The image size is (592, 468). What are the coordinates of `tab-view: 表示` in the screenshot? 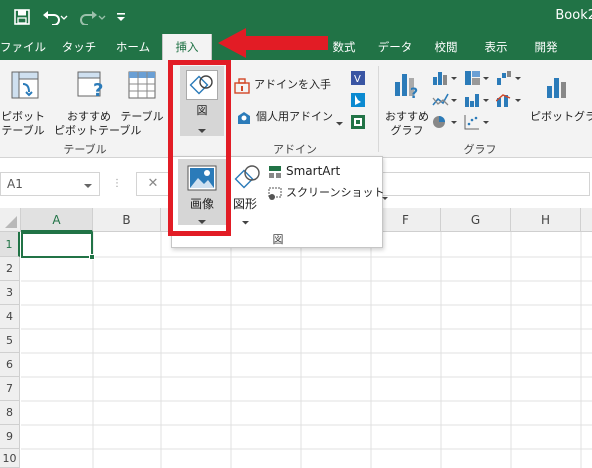 It's located at (496, 47).